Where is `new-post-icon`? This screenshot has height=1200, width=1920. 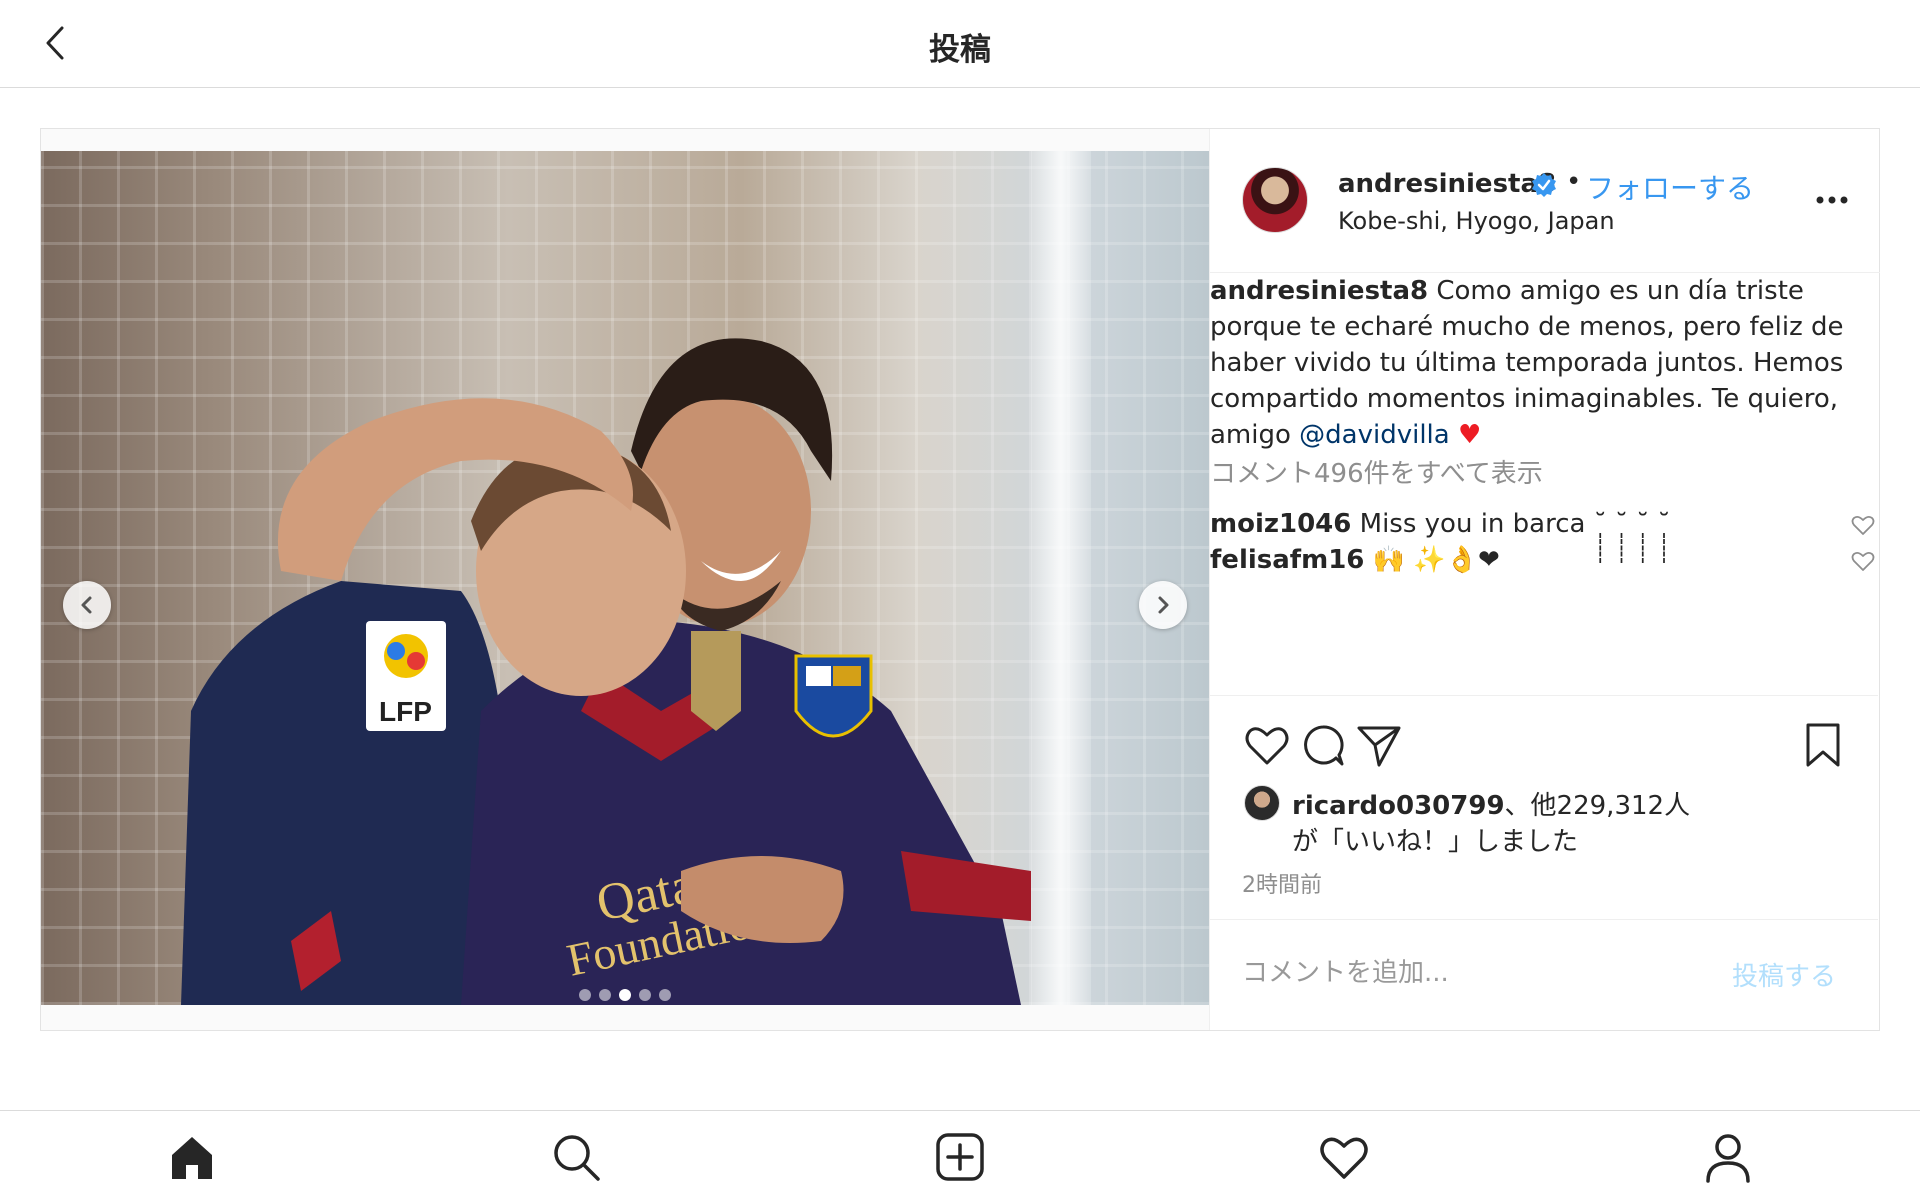
new-post-icon is located at coordinates (960, 1157).